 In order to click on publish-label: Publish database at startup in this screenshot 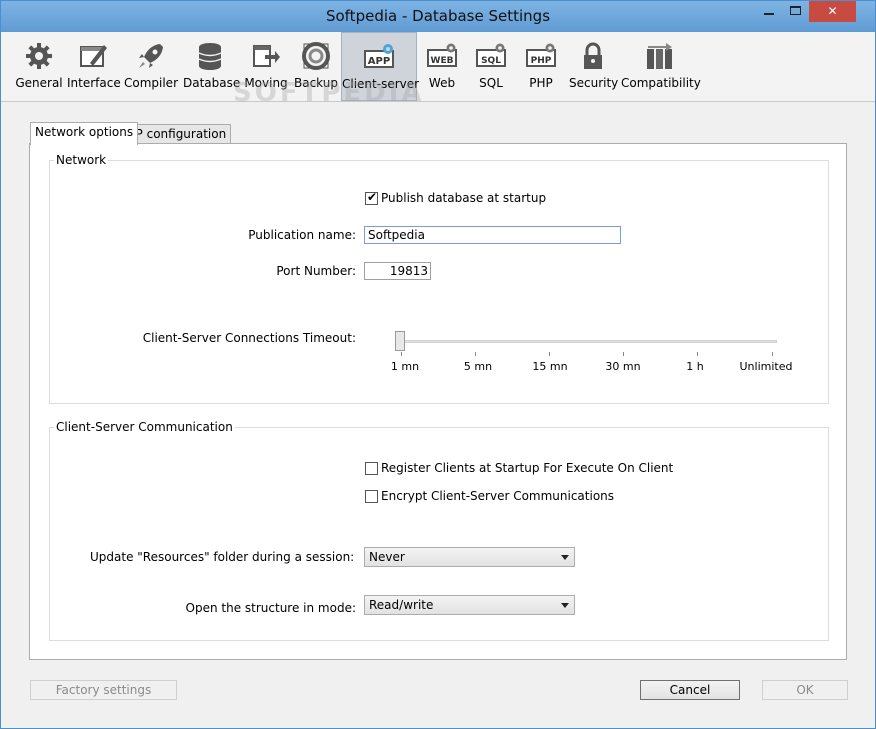, I will do `click(464, 198)`.